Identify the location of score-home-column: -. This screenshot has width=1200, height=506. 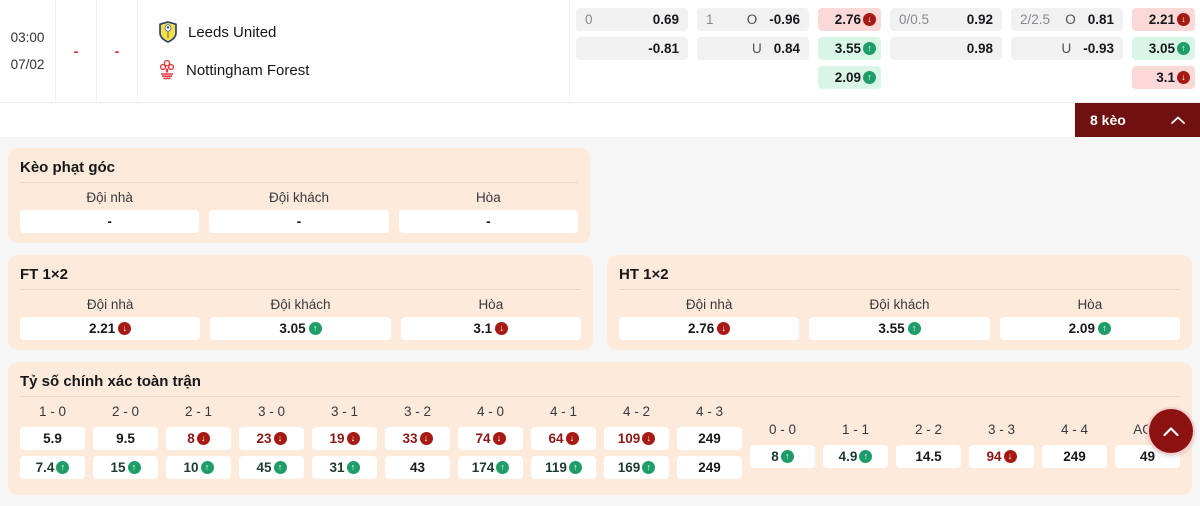
(76, 51).